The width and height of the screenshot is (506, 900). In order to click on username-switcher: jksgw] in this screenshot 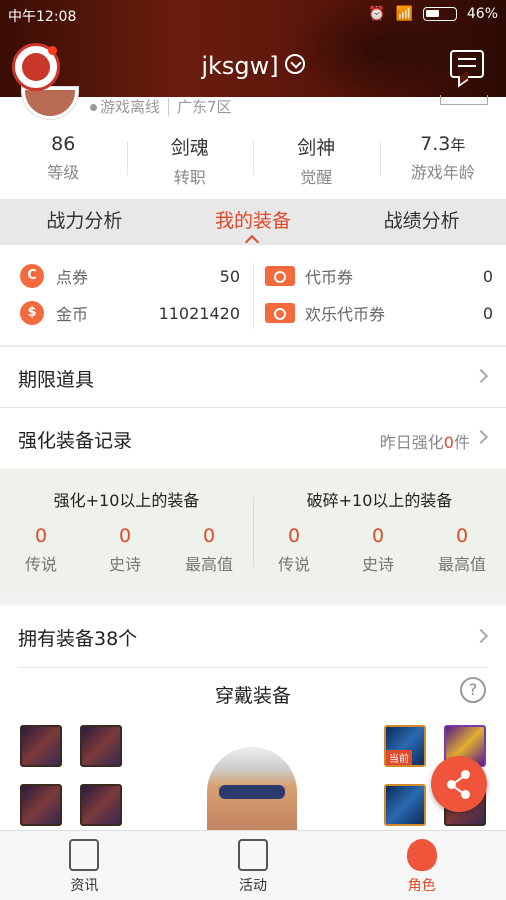, I will do `click(253, 66)`.